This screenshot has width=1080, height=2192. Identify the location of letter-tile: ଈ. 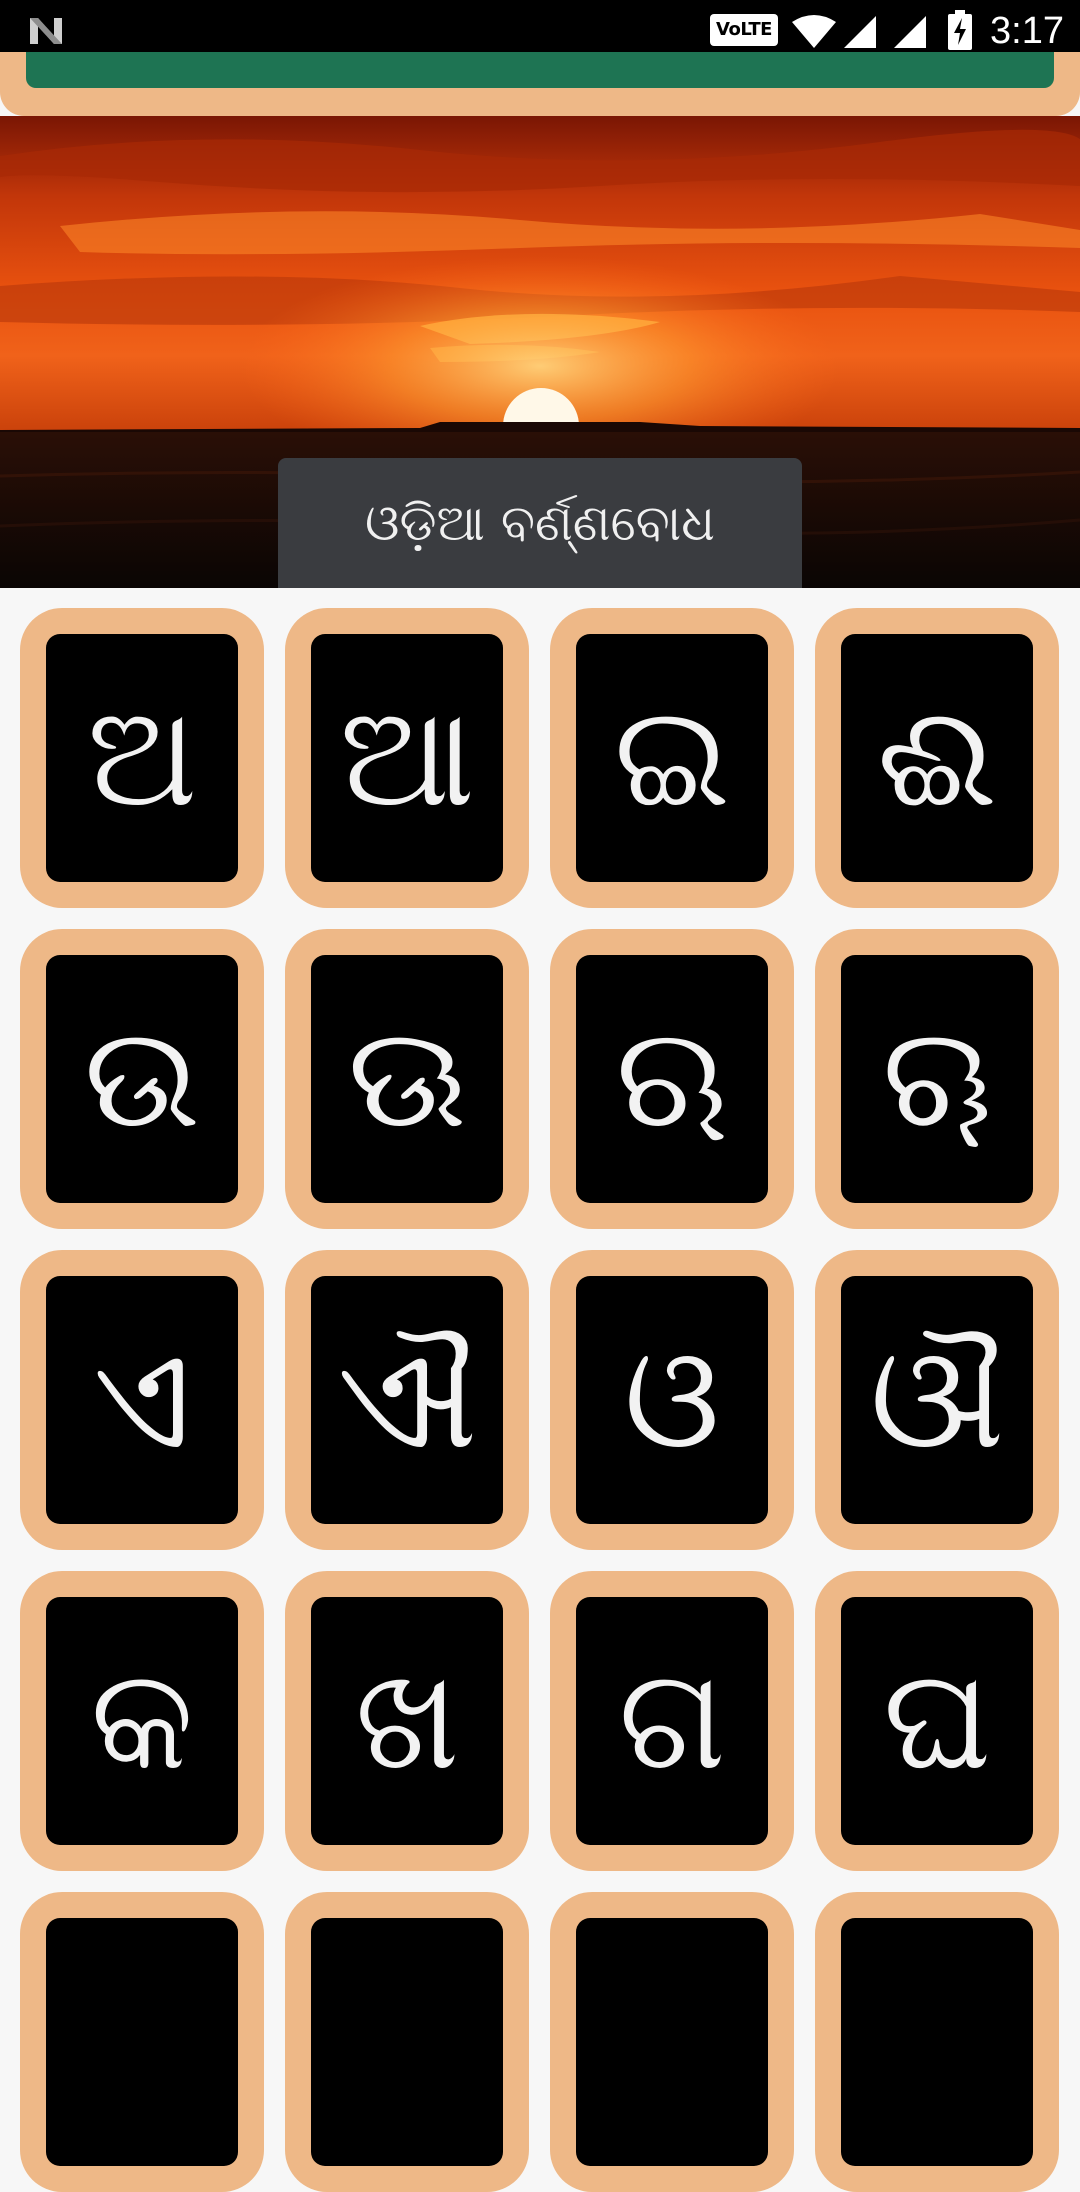
(937, 758).